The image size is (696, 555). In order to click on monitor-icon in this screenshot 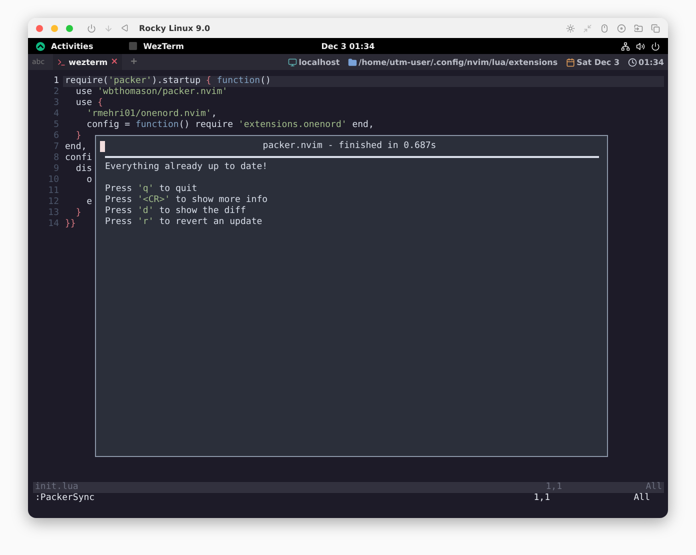, I will do `click(292, 62)`.